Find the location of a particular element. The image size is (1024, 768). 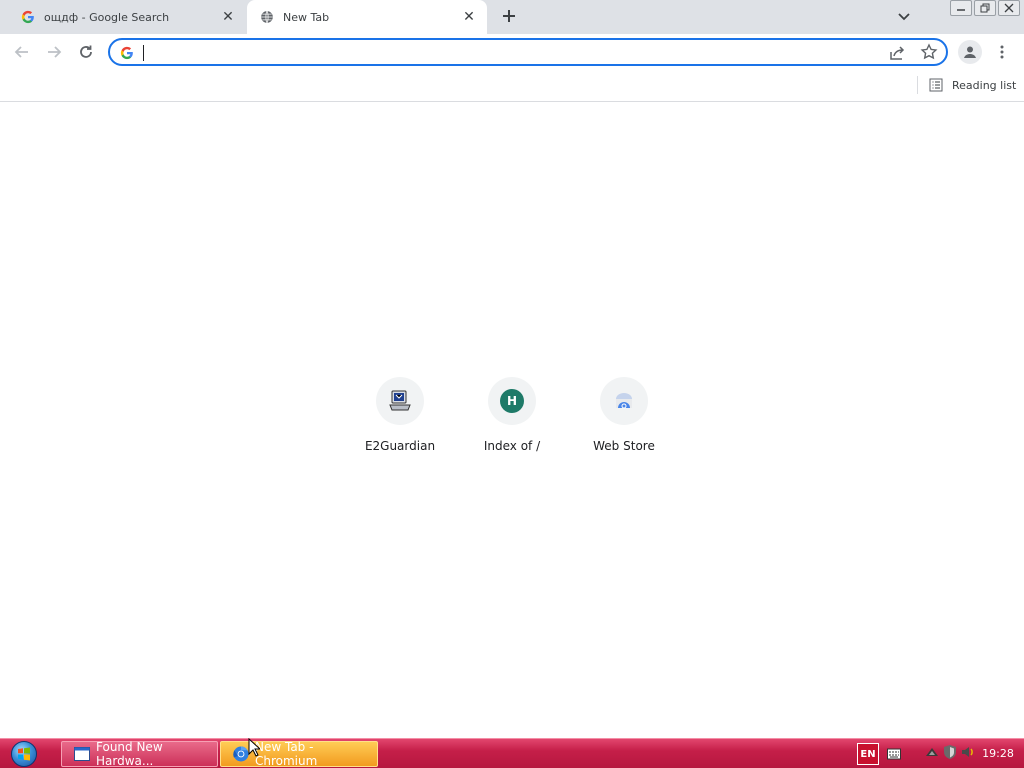

omnibox is located at coordinates (528, 52).